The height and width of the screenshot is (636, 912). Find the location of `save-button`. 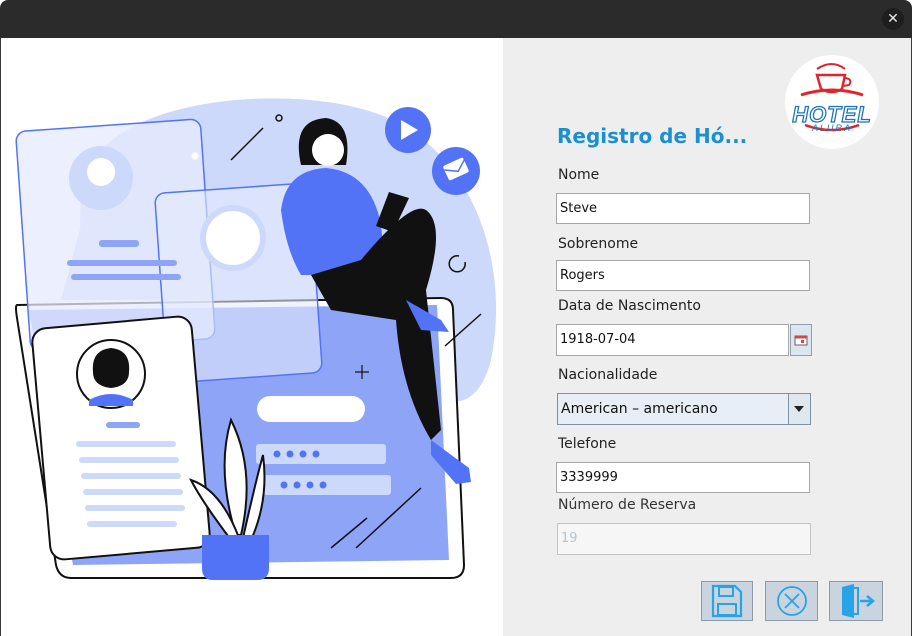

save-button is located at coordinates (727, 601).